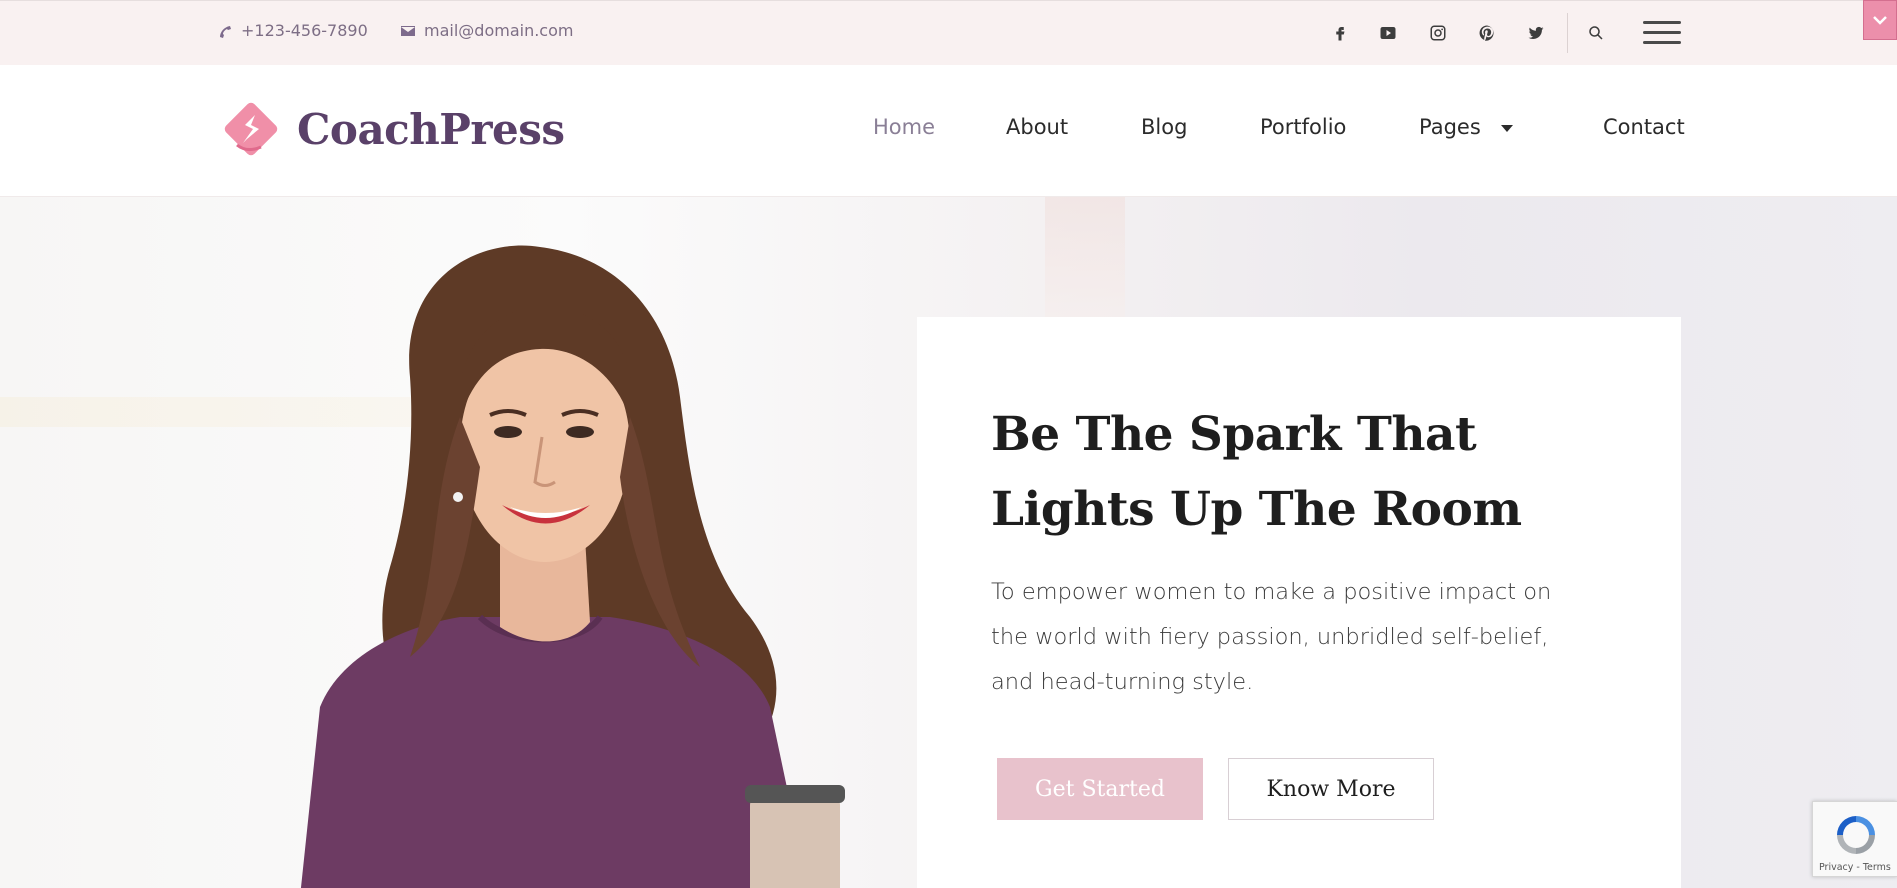 The height and width of the screenshot is (888, 1897). I want to click on pinterest-icon, so click(1487, 33).